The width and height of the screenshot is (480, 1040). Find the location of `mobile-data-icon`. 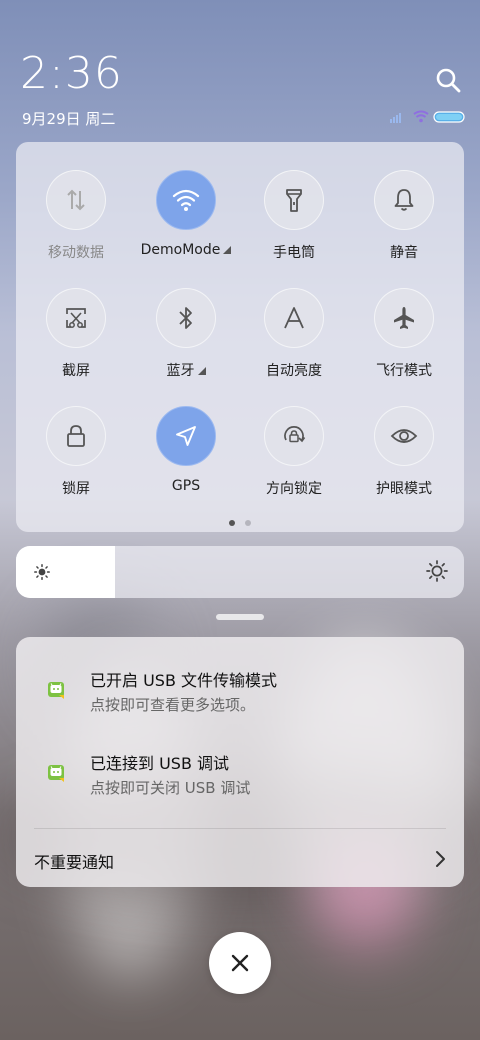

mobile-data-icon is located at coordinates (76, 200).